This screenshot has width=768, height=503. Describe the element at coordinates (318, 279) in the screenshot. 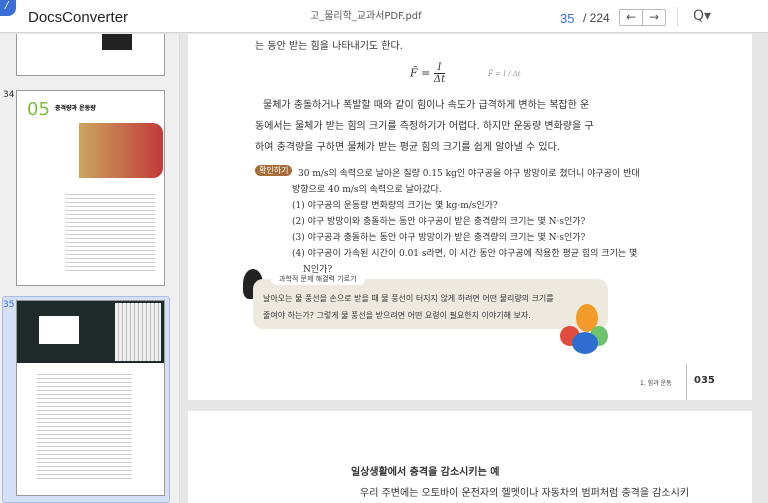

I see `bubble-title: 과학적 문제 해결력 기르기` at that location.